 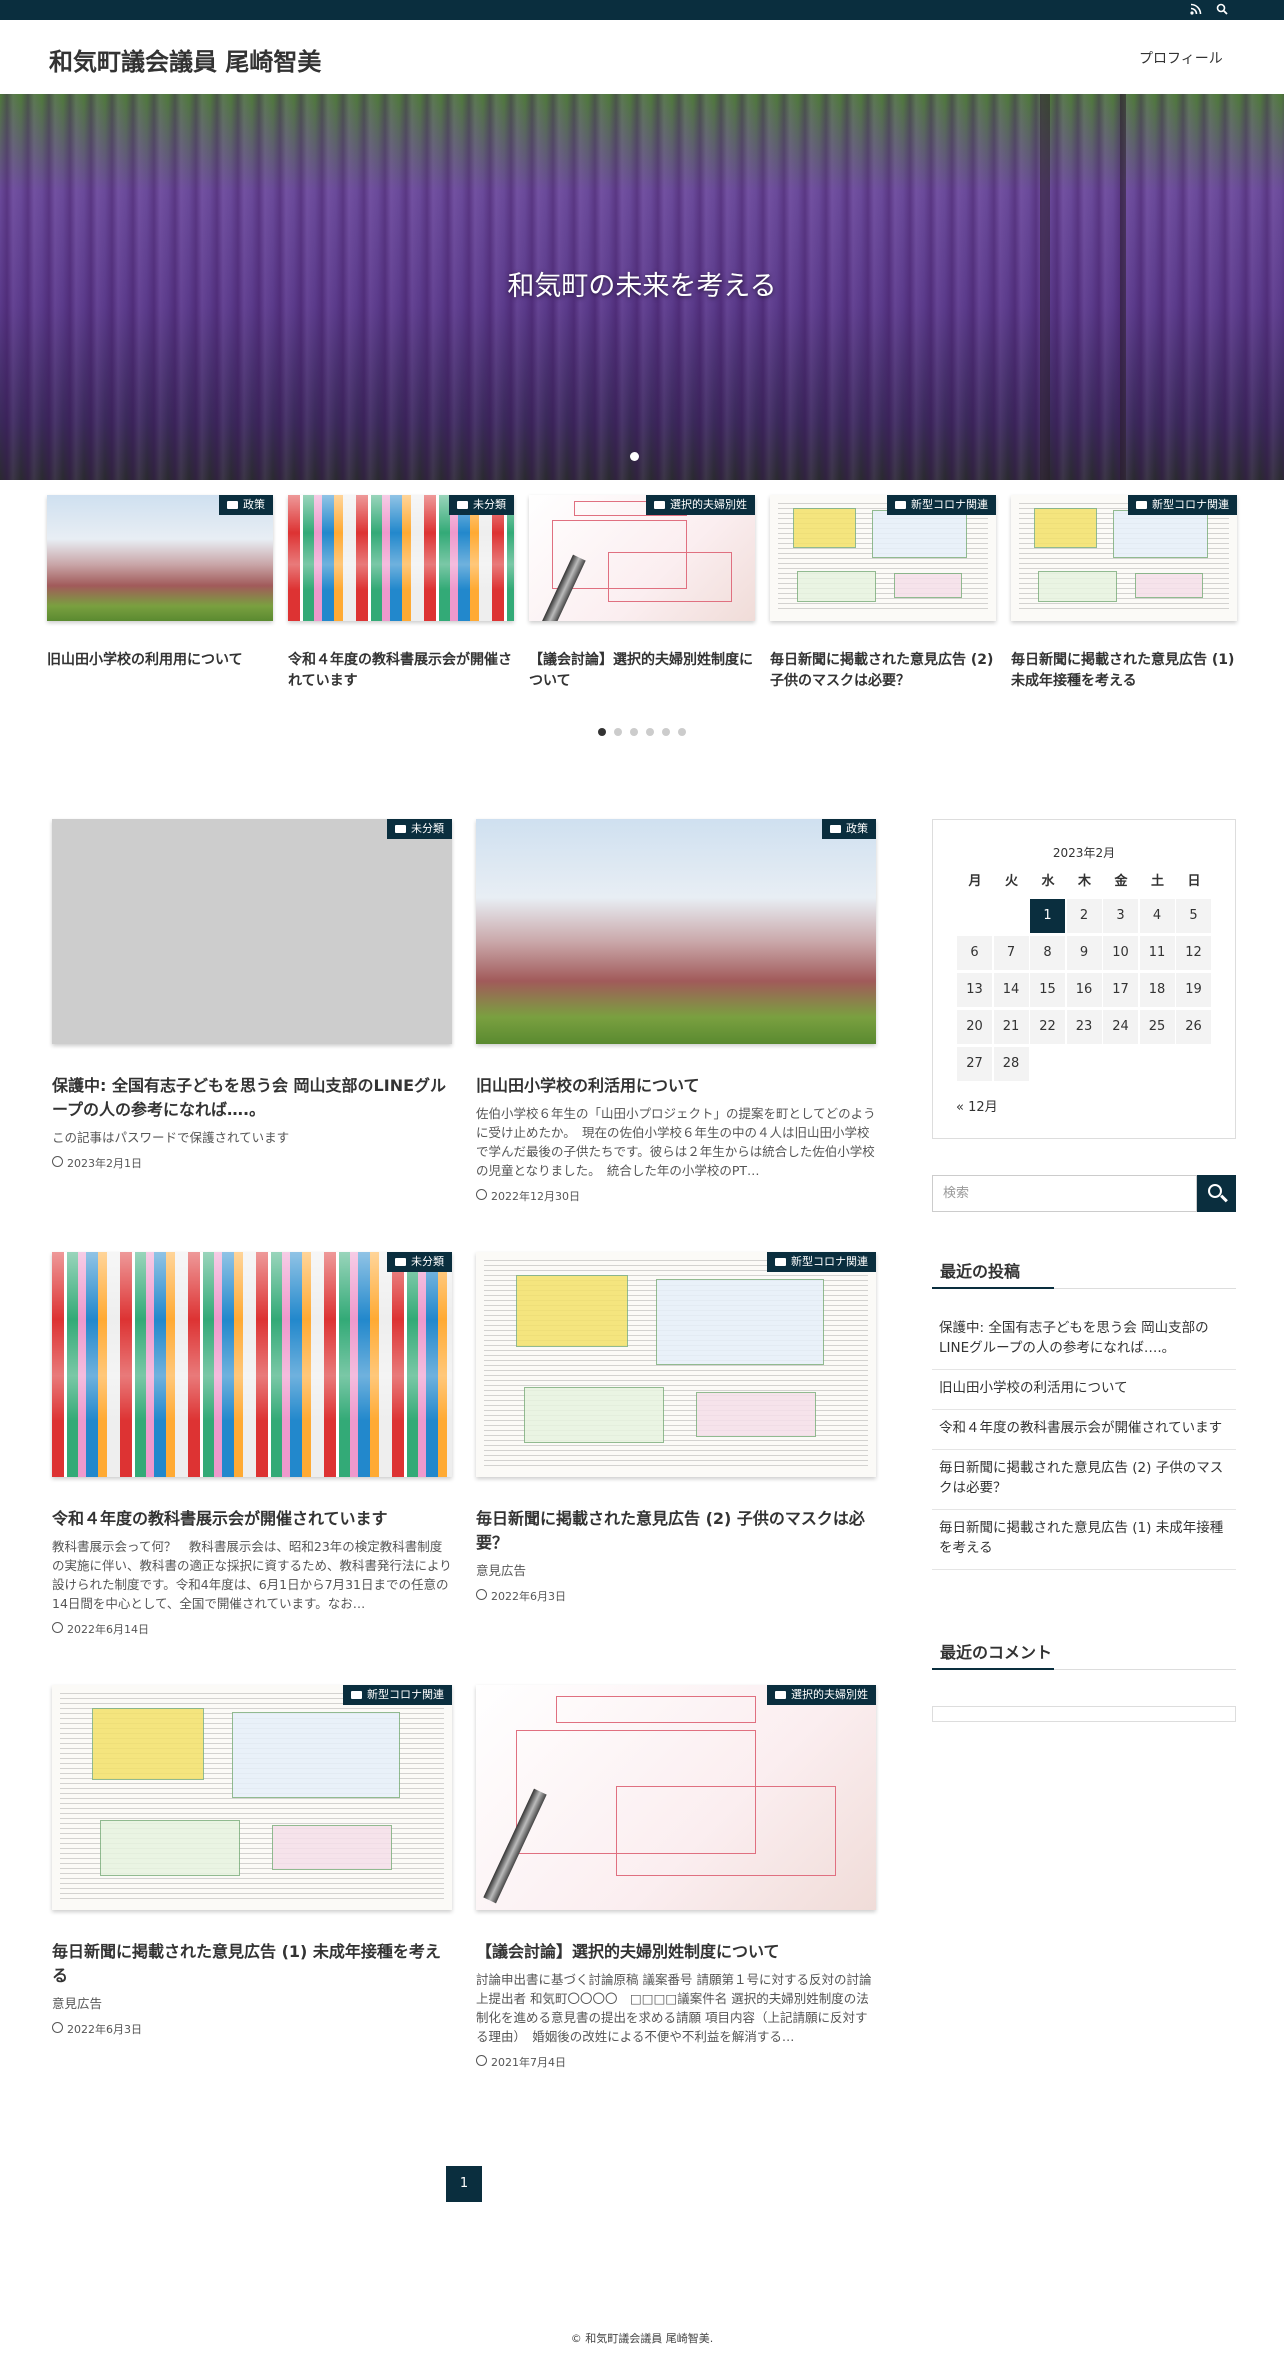 I want to click on search-input: 検索, so click(x=1064, y=1193).